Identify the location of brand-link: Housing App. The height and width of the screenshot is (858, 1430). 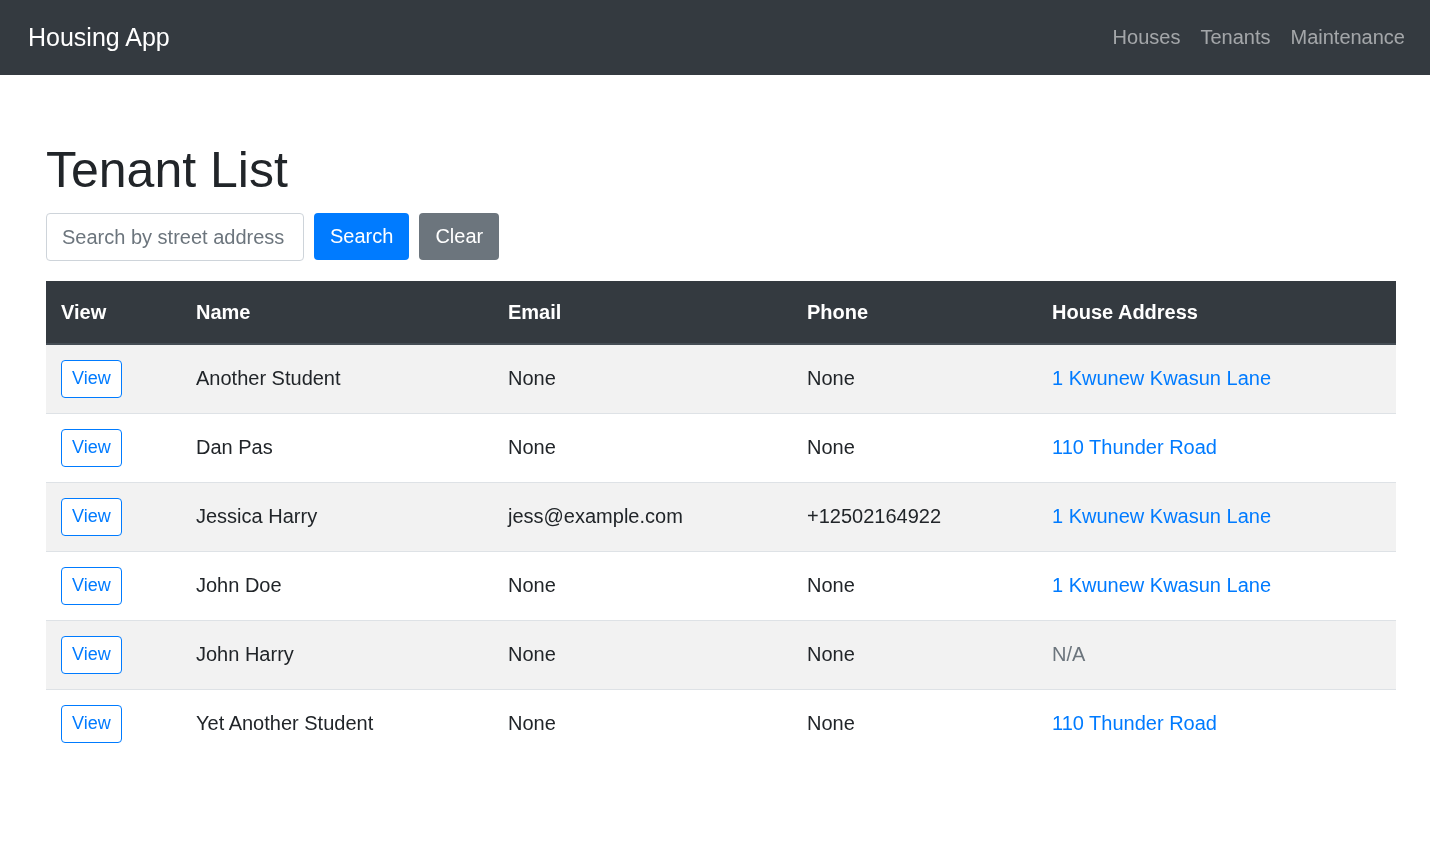
(99, 37).